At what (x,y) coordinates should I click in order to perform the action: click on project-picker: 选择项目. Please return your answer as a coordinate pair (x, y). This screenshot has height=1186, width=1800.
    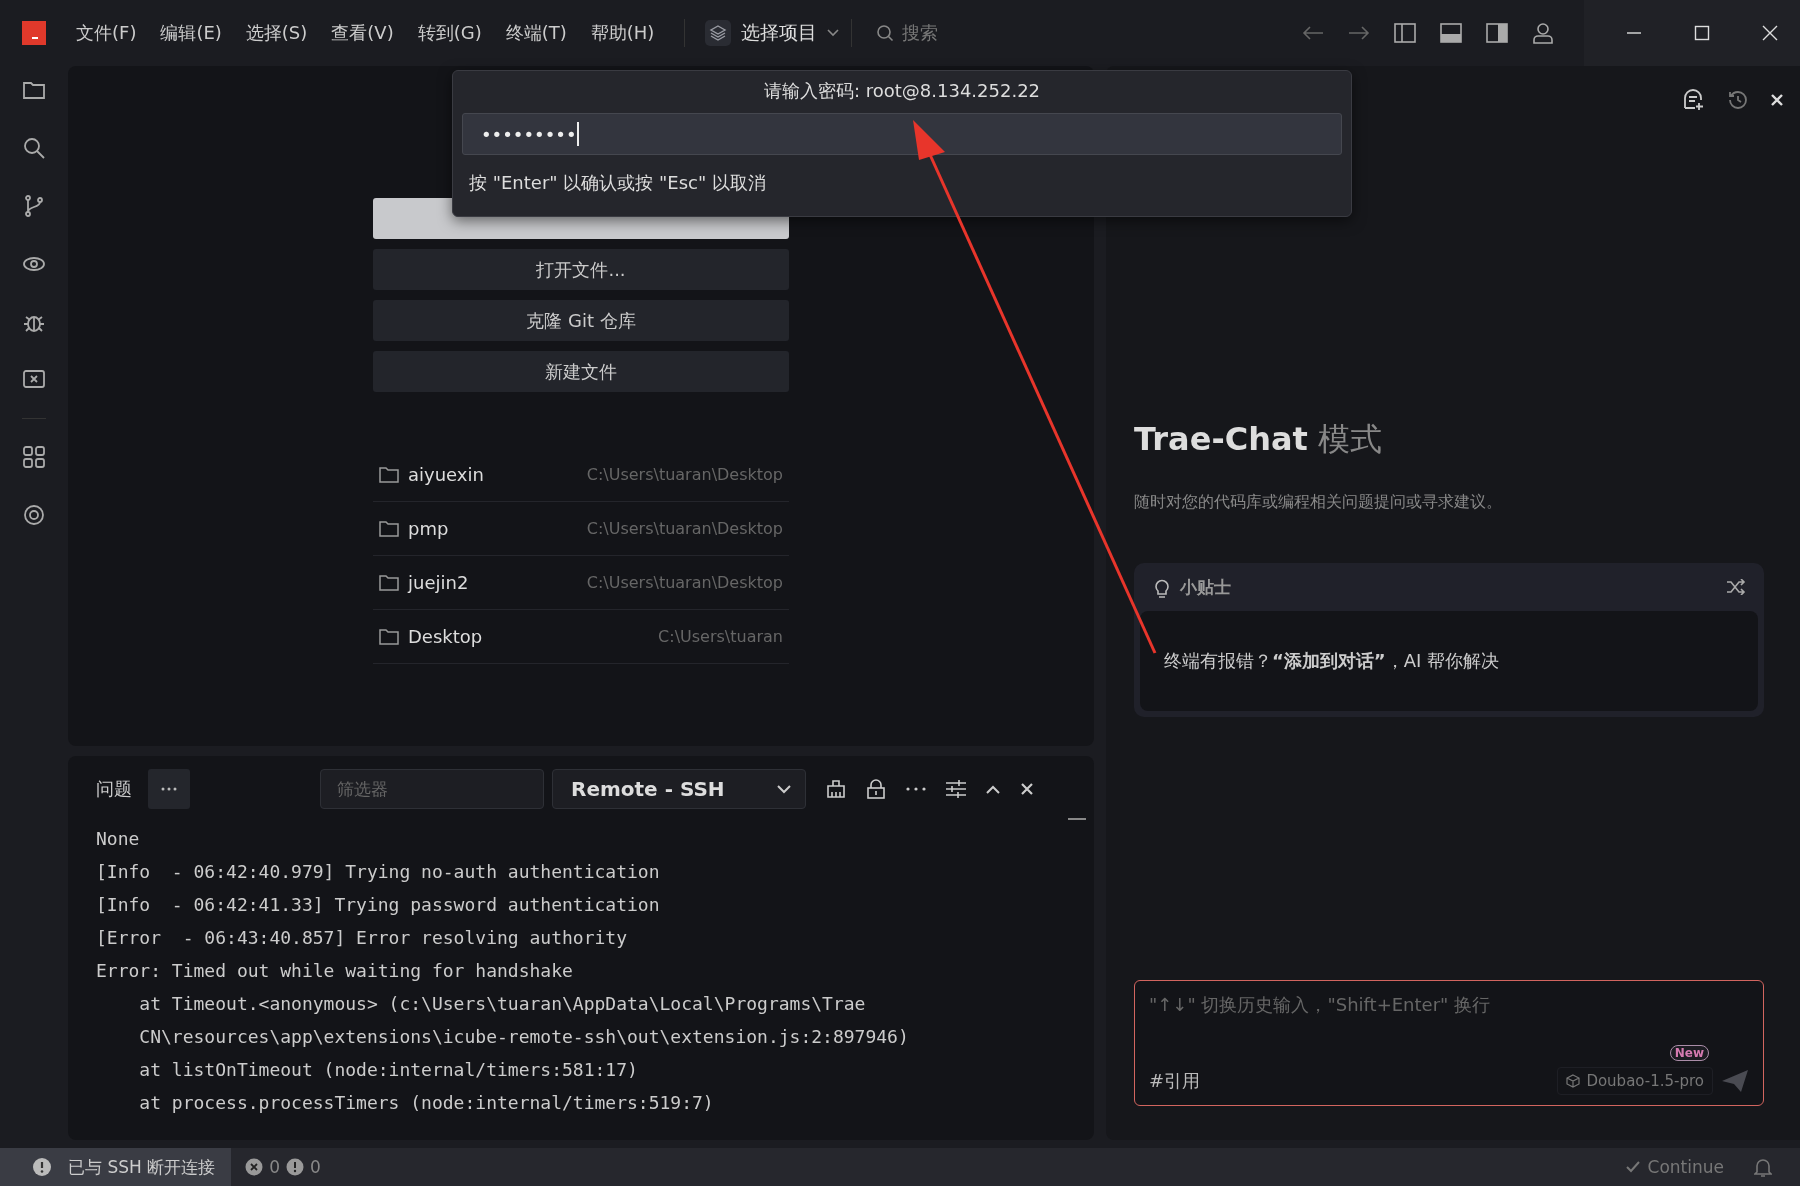
    Looking at the image, I should click on (772, 33).